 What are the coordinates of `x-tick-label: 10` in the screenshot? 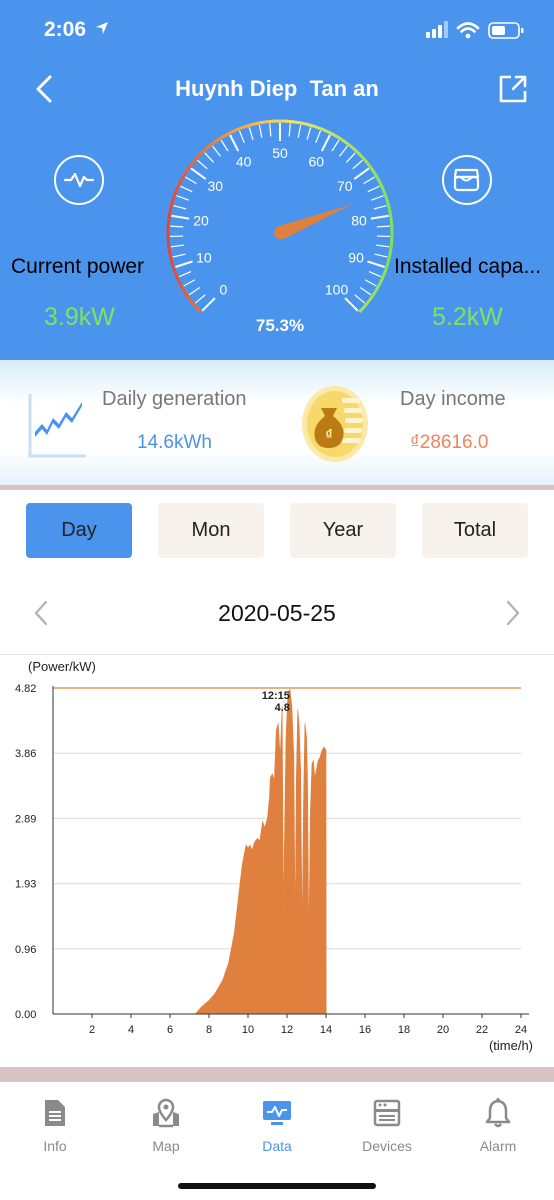 It's located at (248, 1030).